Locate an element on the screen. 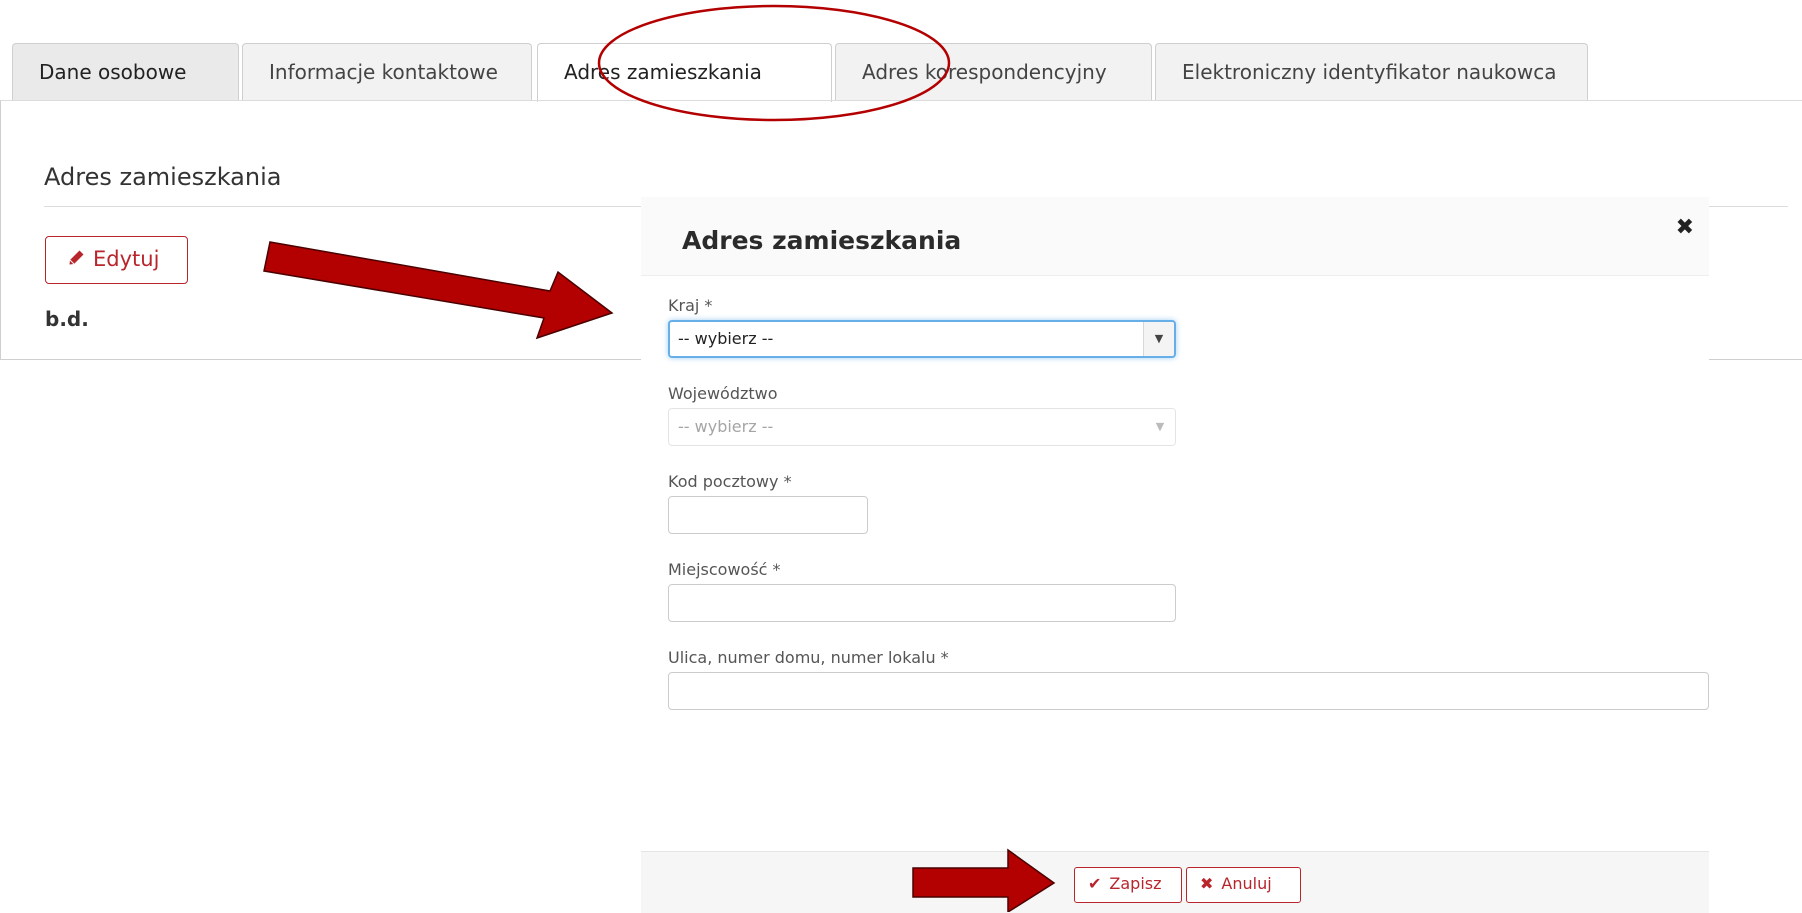 This screenshot has height=913, width=1802. miejscowosc-input is located at coordinates (922, 603).